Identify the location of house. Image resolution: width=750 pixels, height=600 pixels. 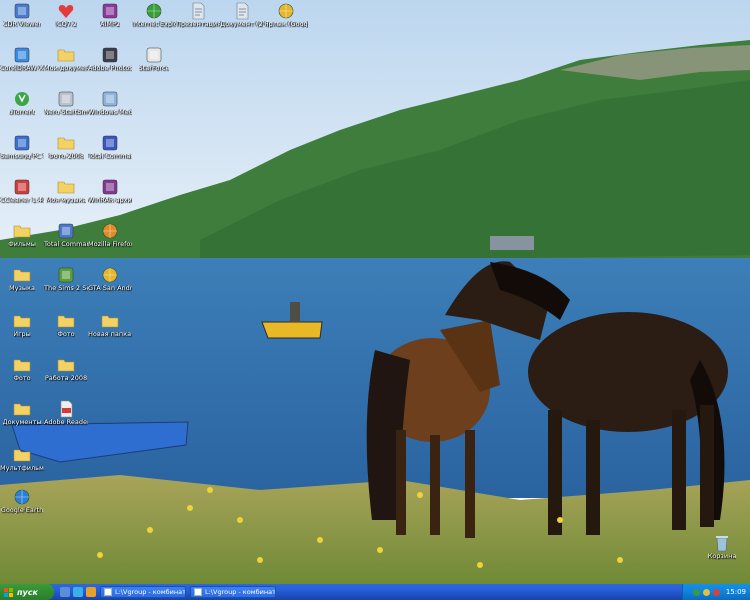
(512, 243).